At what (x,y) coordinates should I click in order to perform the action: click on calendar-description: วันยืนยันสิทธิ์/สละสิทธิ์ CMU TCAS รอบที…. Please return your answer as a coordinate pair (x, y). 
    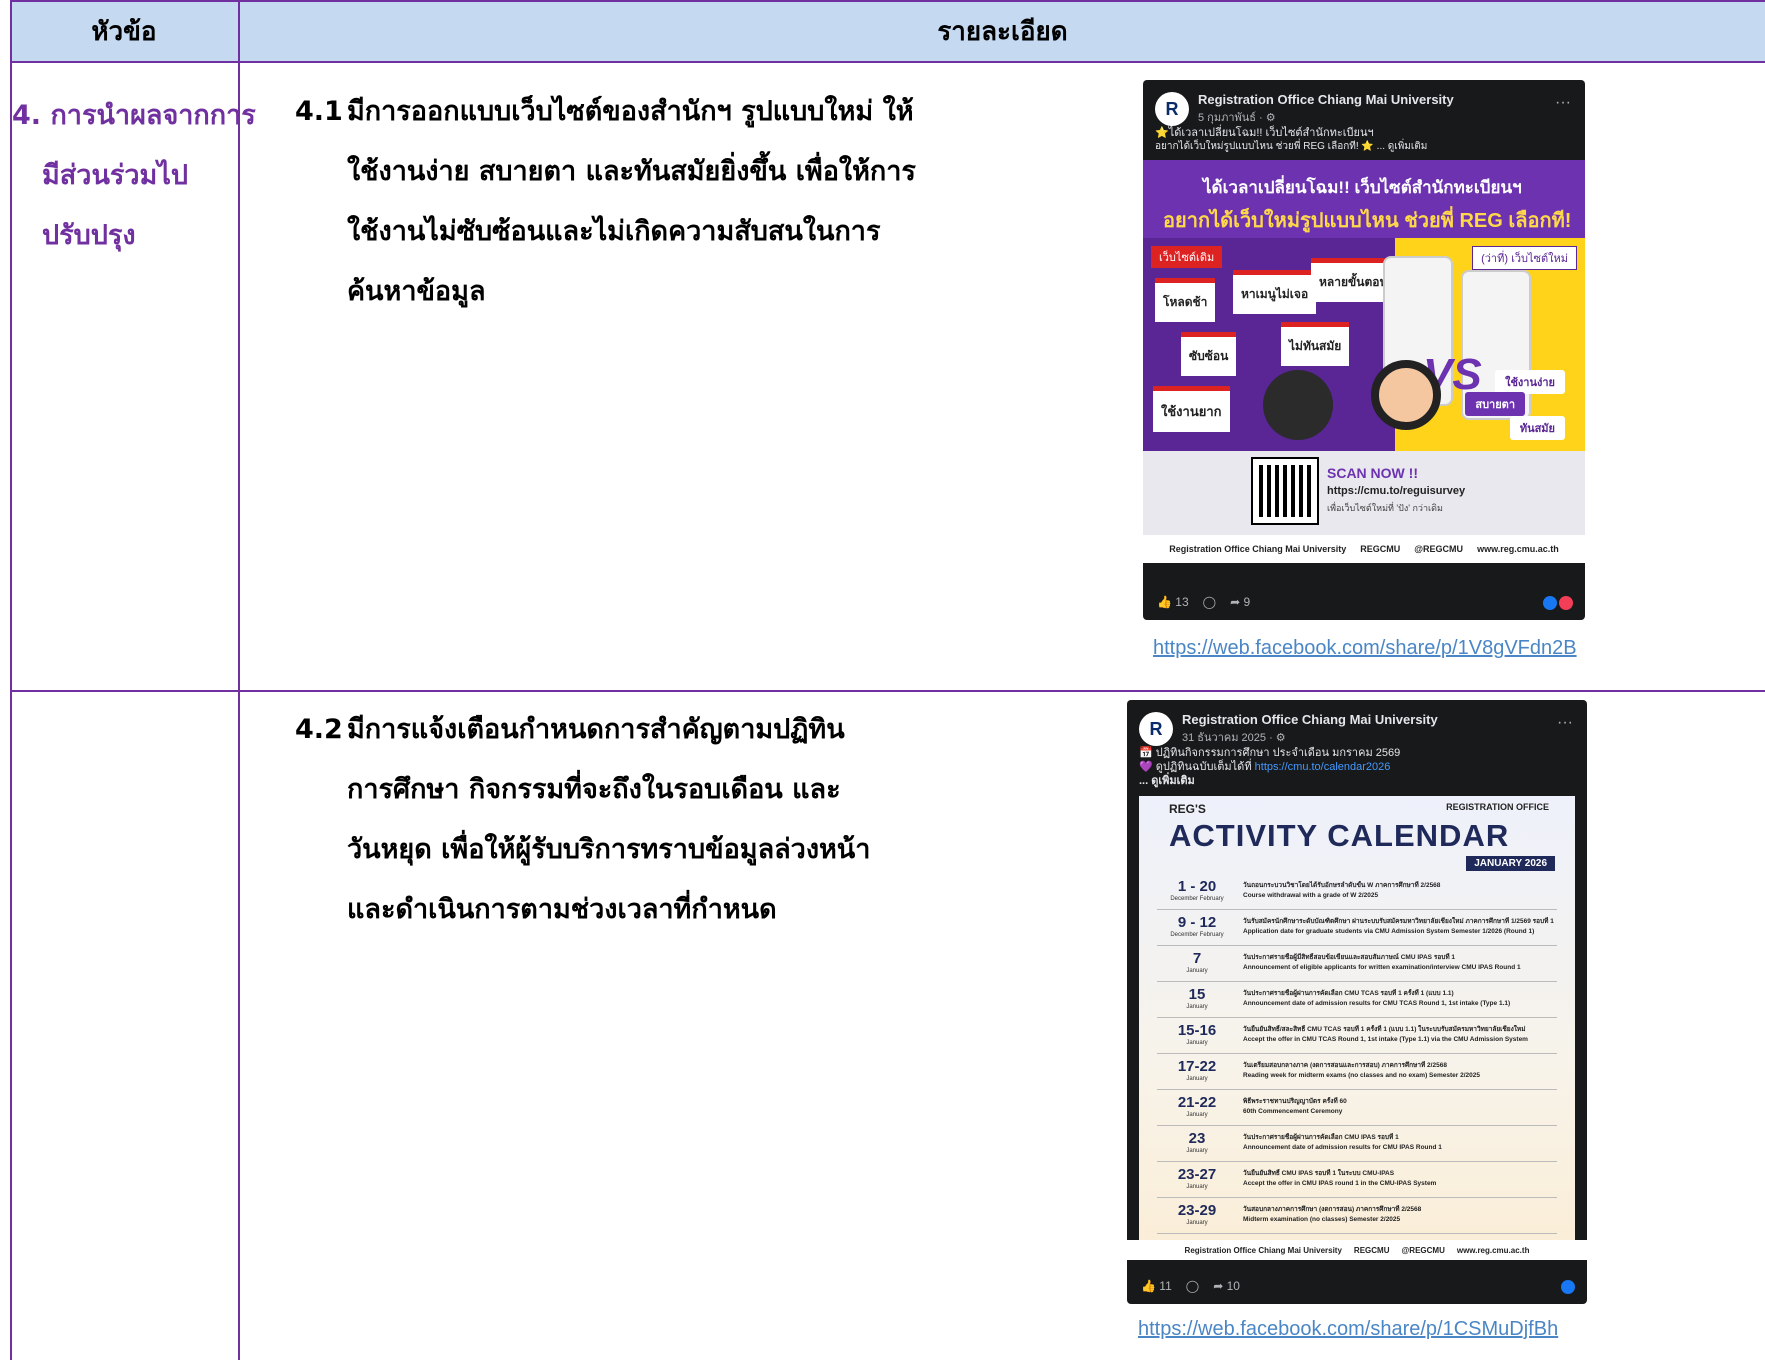
    Looking at the image, I should click on (1399, 1035).